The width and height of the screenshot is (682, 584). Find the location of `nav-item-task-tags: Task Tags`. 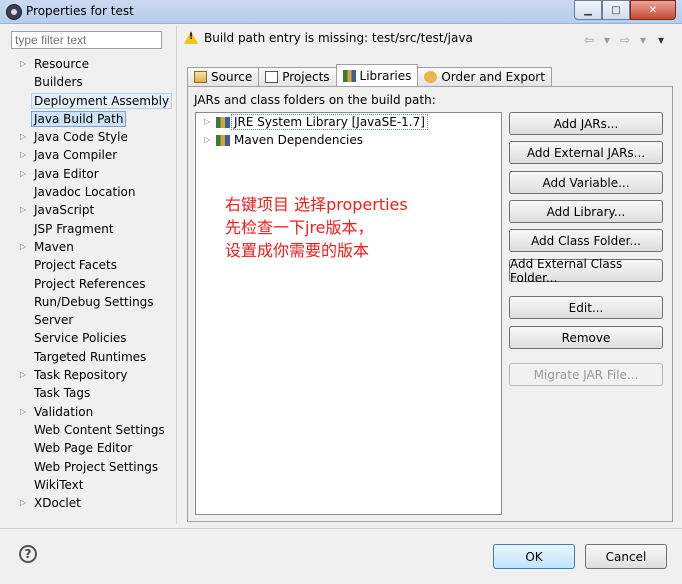

nav-item-task-tags: Task Tags is located at coordinates (90, 393).